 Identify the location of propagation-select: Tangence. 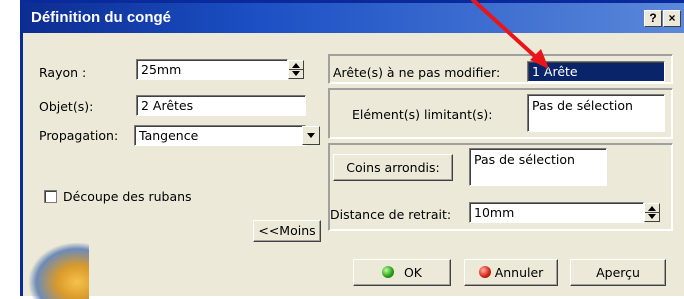
(220, 135).